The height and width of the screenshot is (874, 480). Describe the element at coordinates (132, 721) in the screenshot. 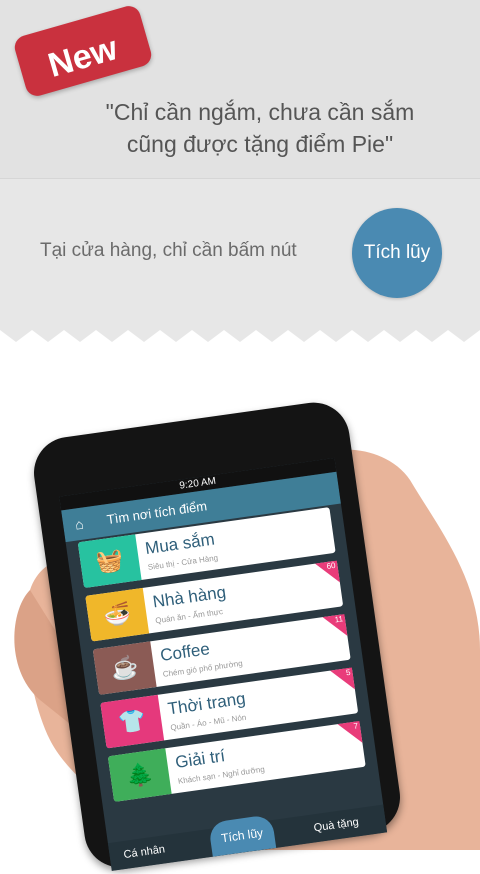

I see `shirt-icon: 👕` at that location.